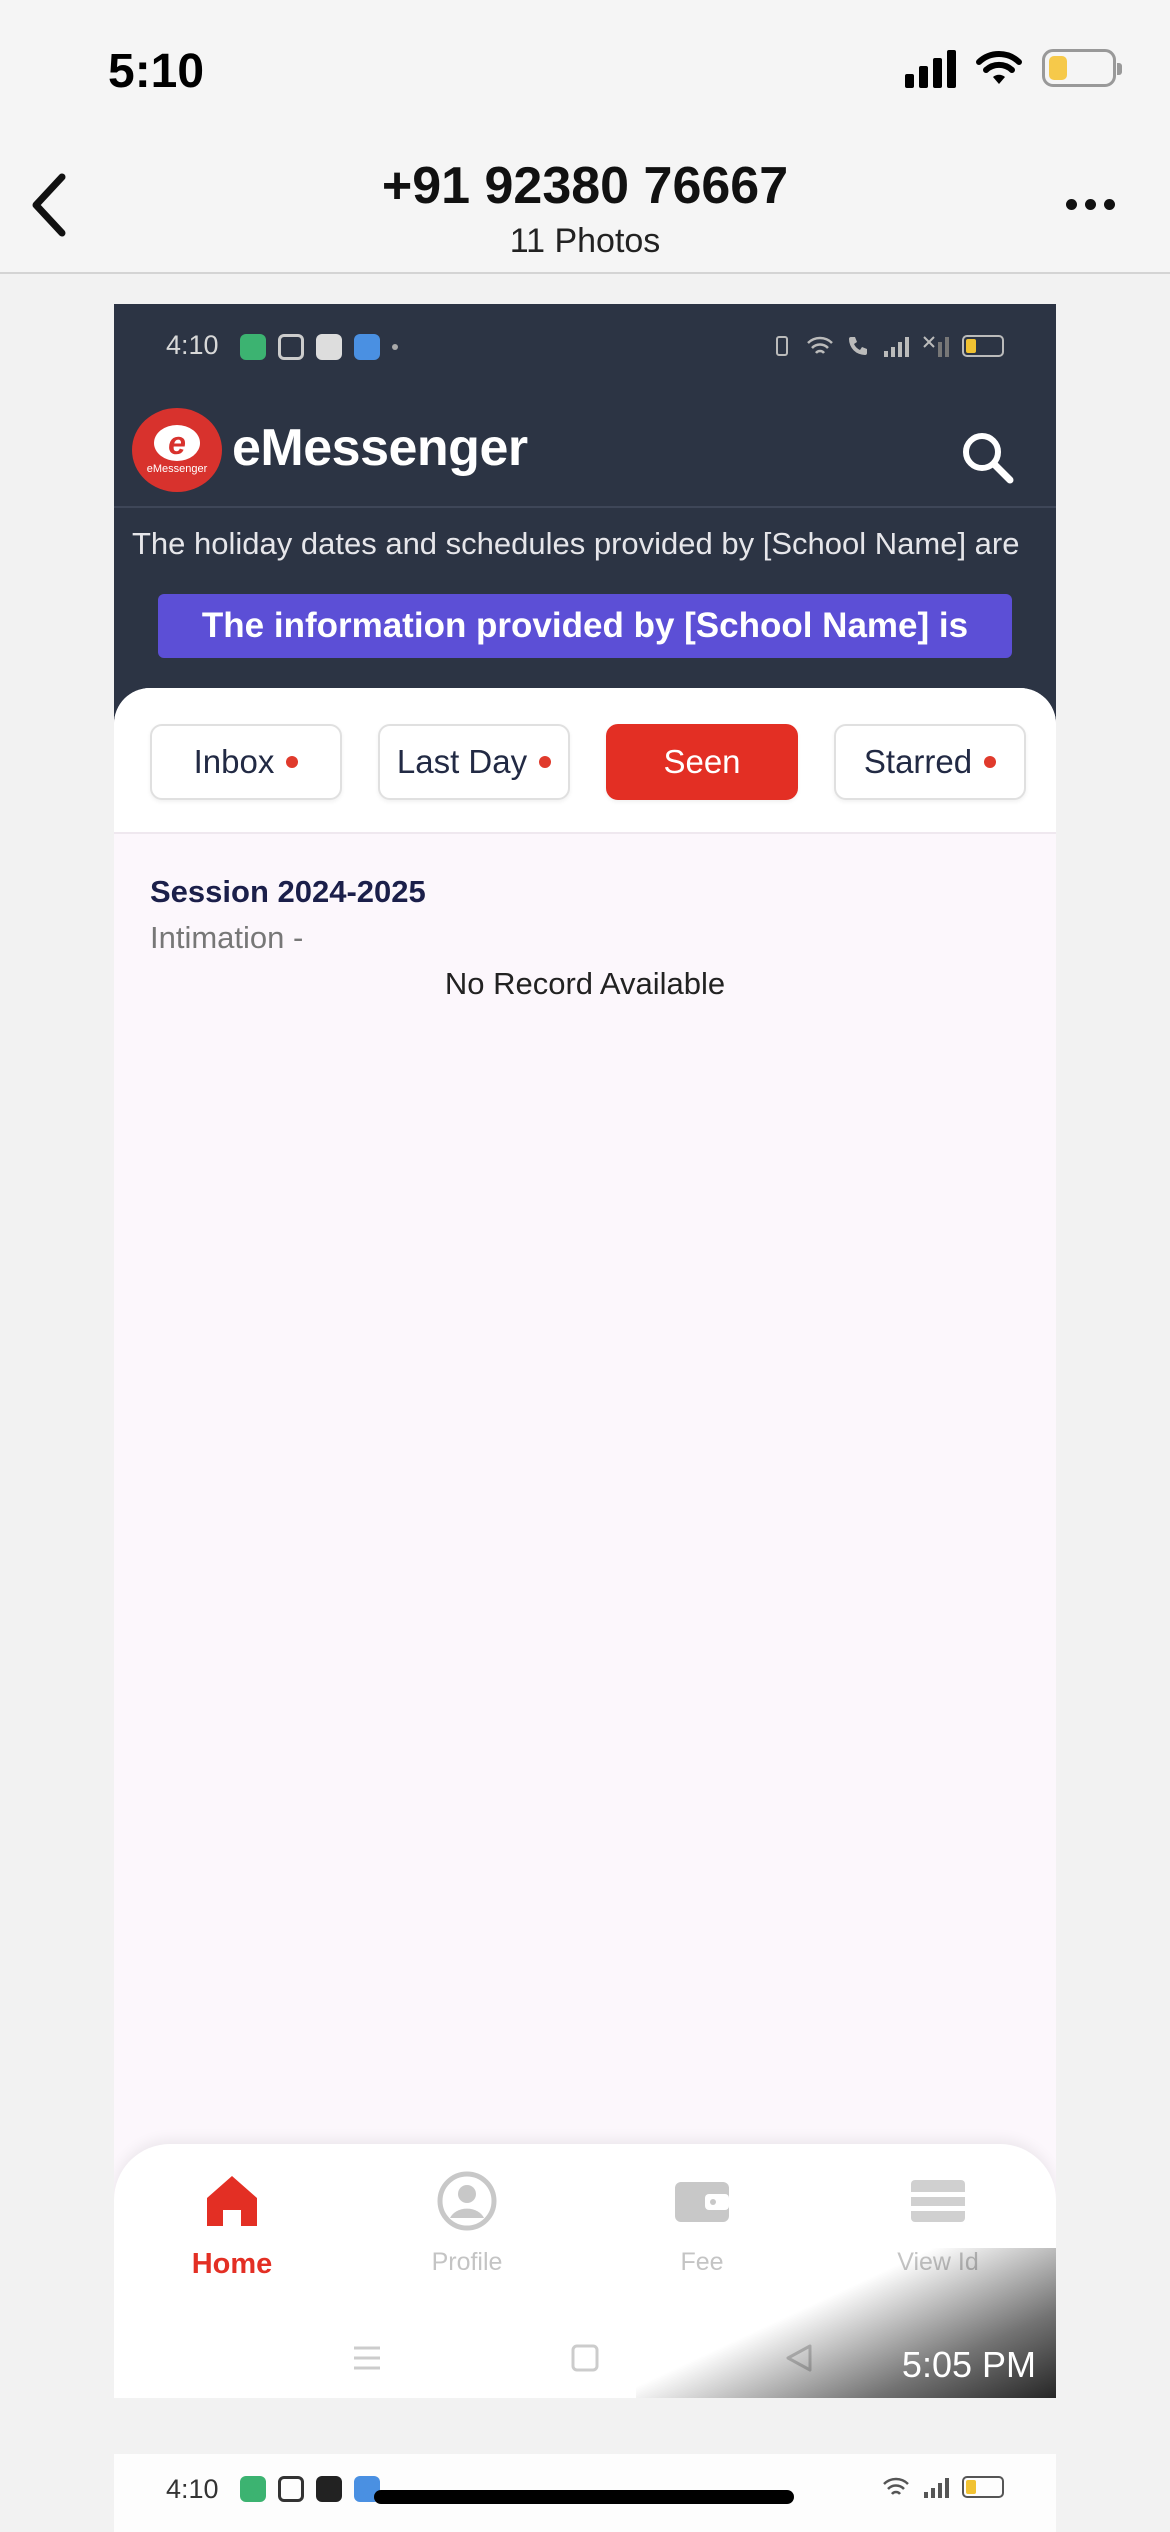 The width and height of the screenshot is (1170, 2532). I want to click on emessenger-logo: e eMessenger, so click(177, 450).